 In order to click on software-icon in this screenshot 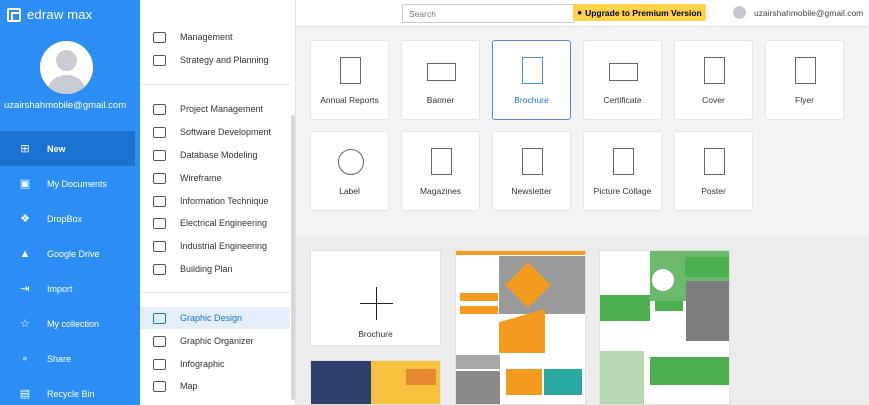, I will do `click(159, 132)`.